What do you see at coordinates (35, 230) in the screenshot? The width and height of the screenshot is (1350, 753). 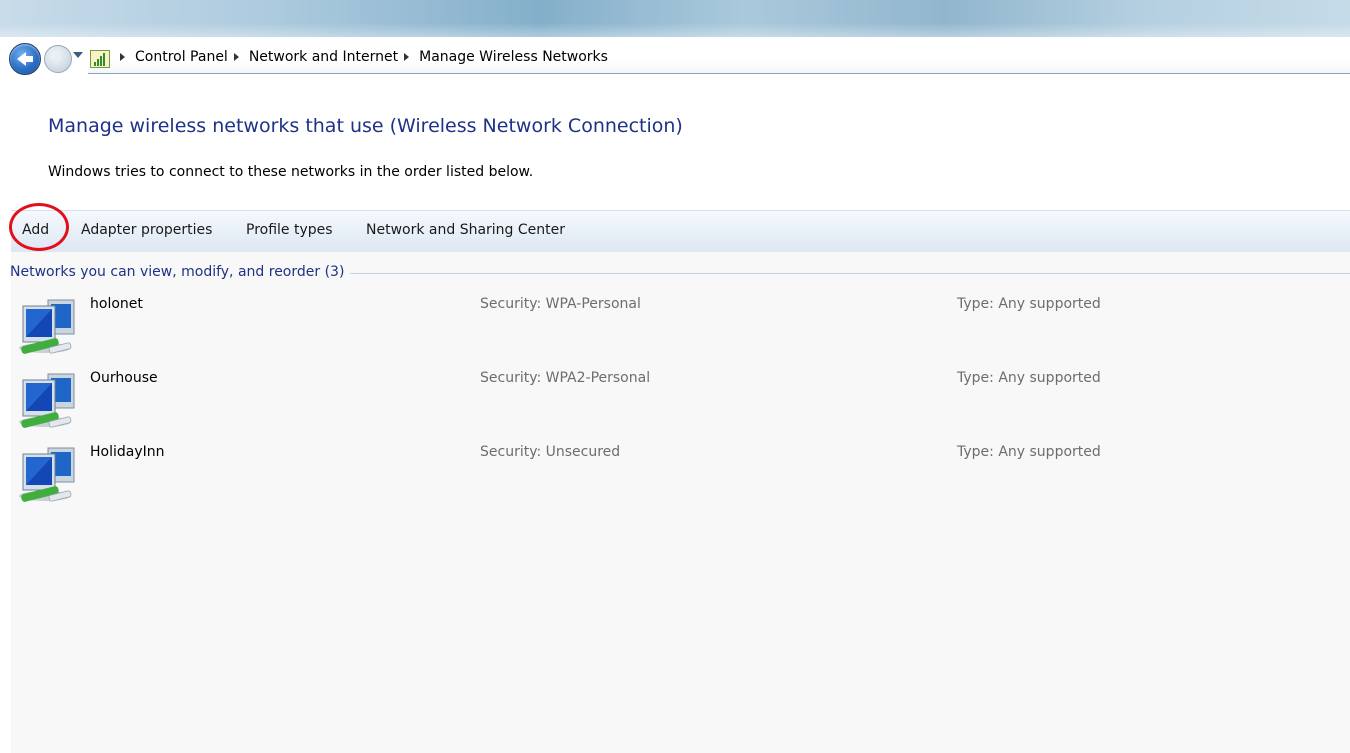 I see `add-button: Add` at bounding box center [35, 230].